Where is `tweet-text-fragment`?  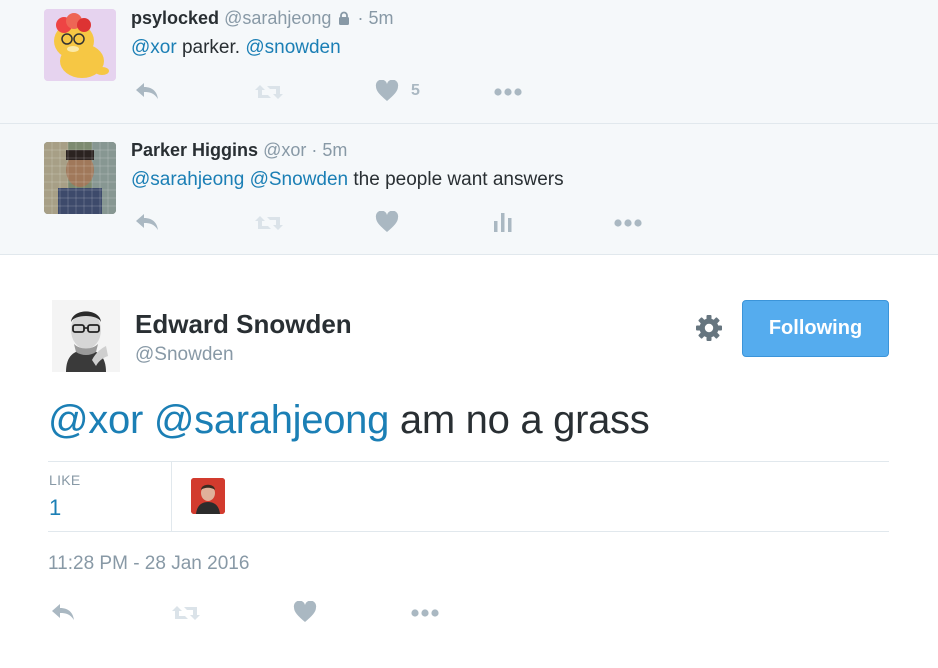 tweet-text-fragment is located at coordinates (148, 420).